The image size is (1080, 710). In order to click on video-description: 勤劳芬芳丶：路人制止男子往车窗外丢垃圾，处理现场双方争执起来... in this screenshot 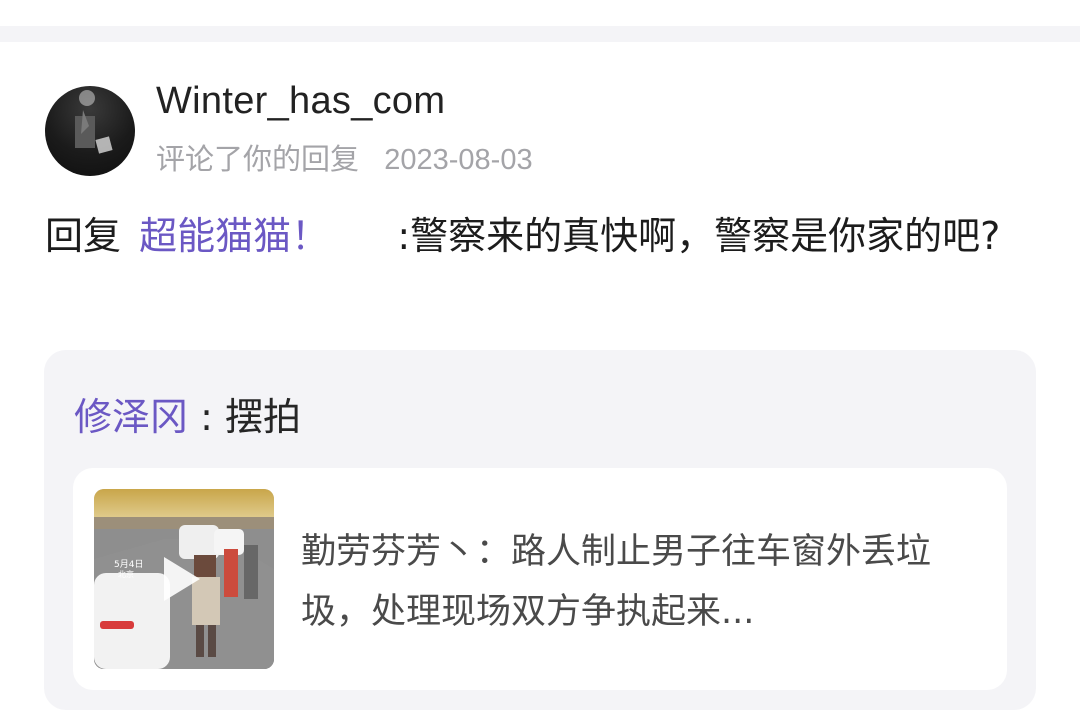, I will do `click(616, 582)`.